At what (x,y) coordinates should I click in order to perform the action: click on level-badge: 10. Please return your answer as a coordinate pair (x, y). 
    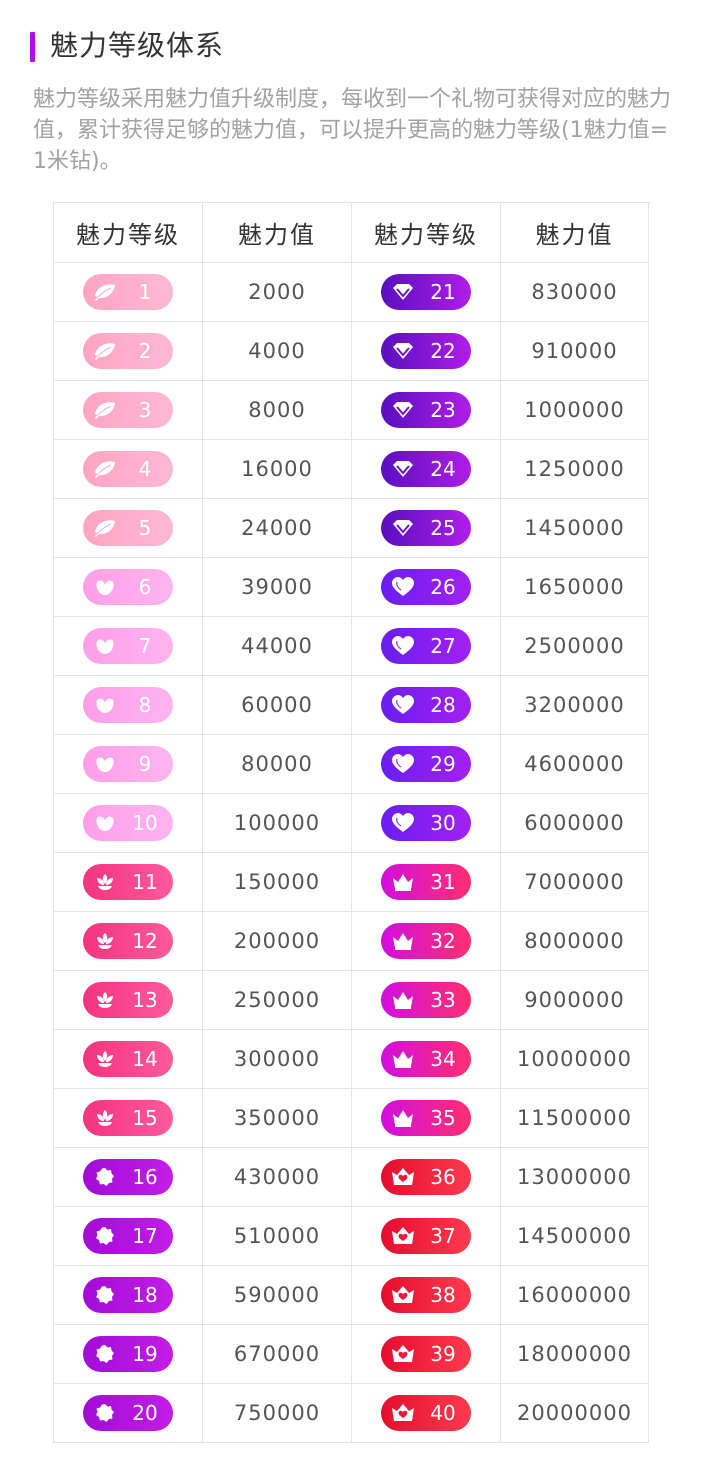
    Looking at the image, I should click on (128, 823).